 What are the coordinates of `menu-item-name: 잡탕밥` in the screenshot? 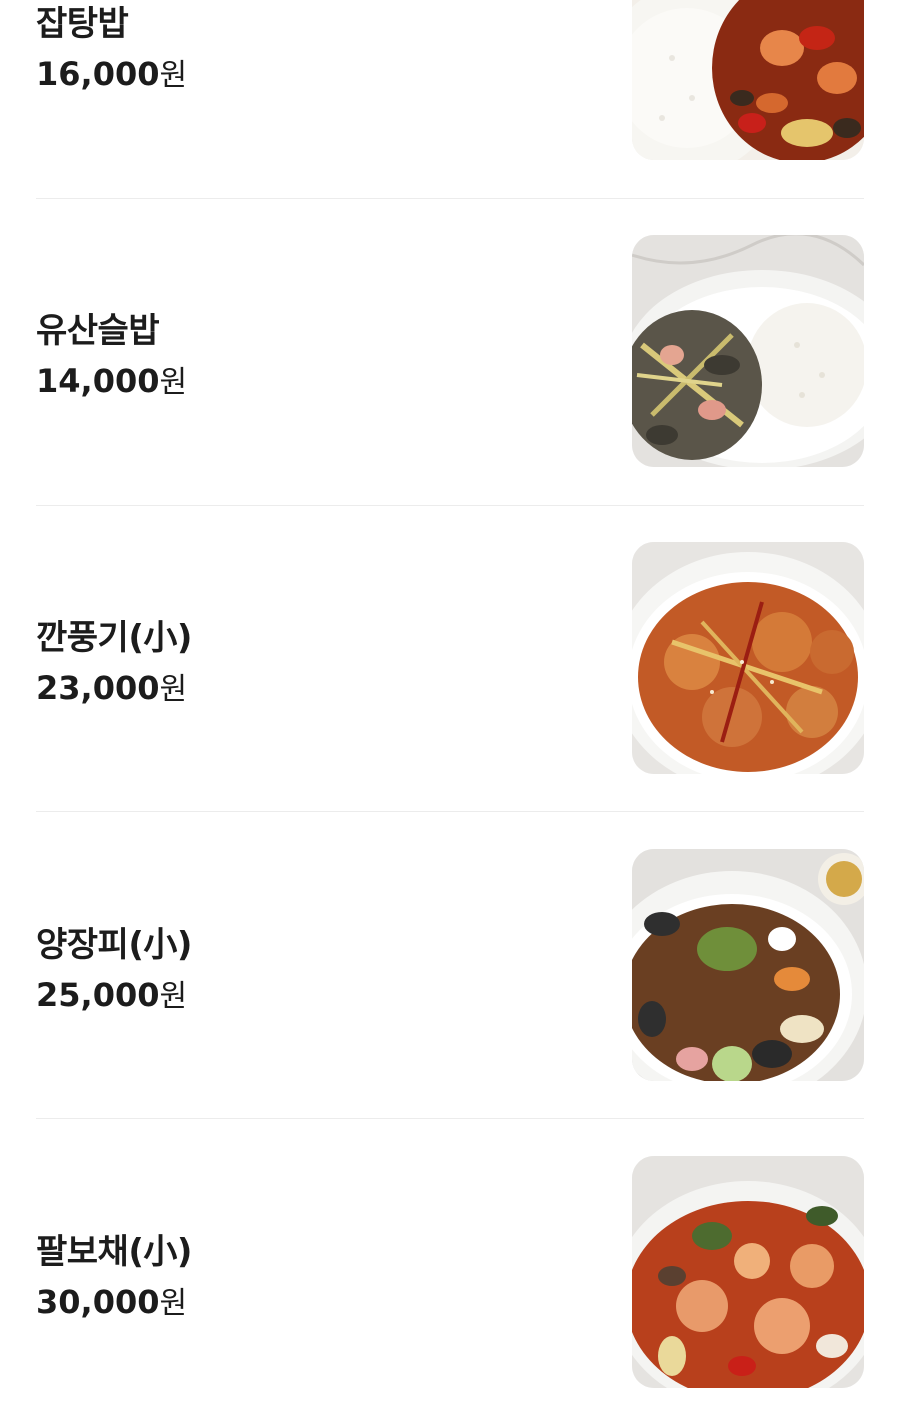 It's located at (82, 24).